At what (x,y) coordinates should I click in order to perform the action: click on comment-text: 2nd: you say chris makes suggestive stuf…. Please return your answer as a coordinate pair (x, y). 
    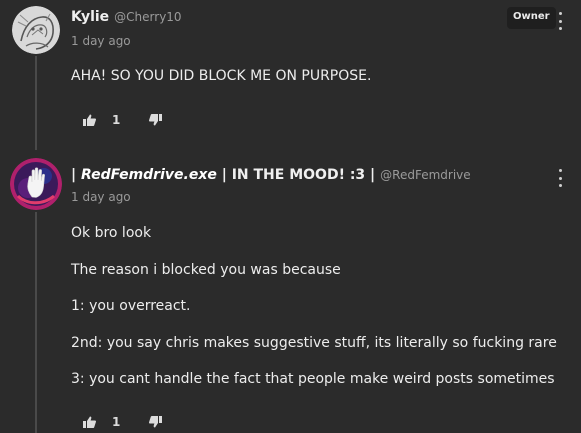
    Looking at the image, I should click on (314, 343).